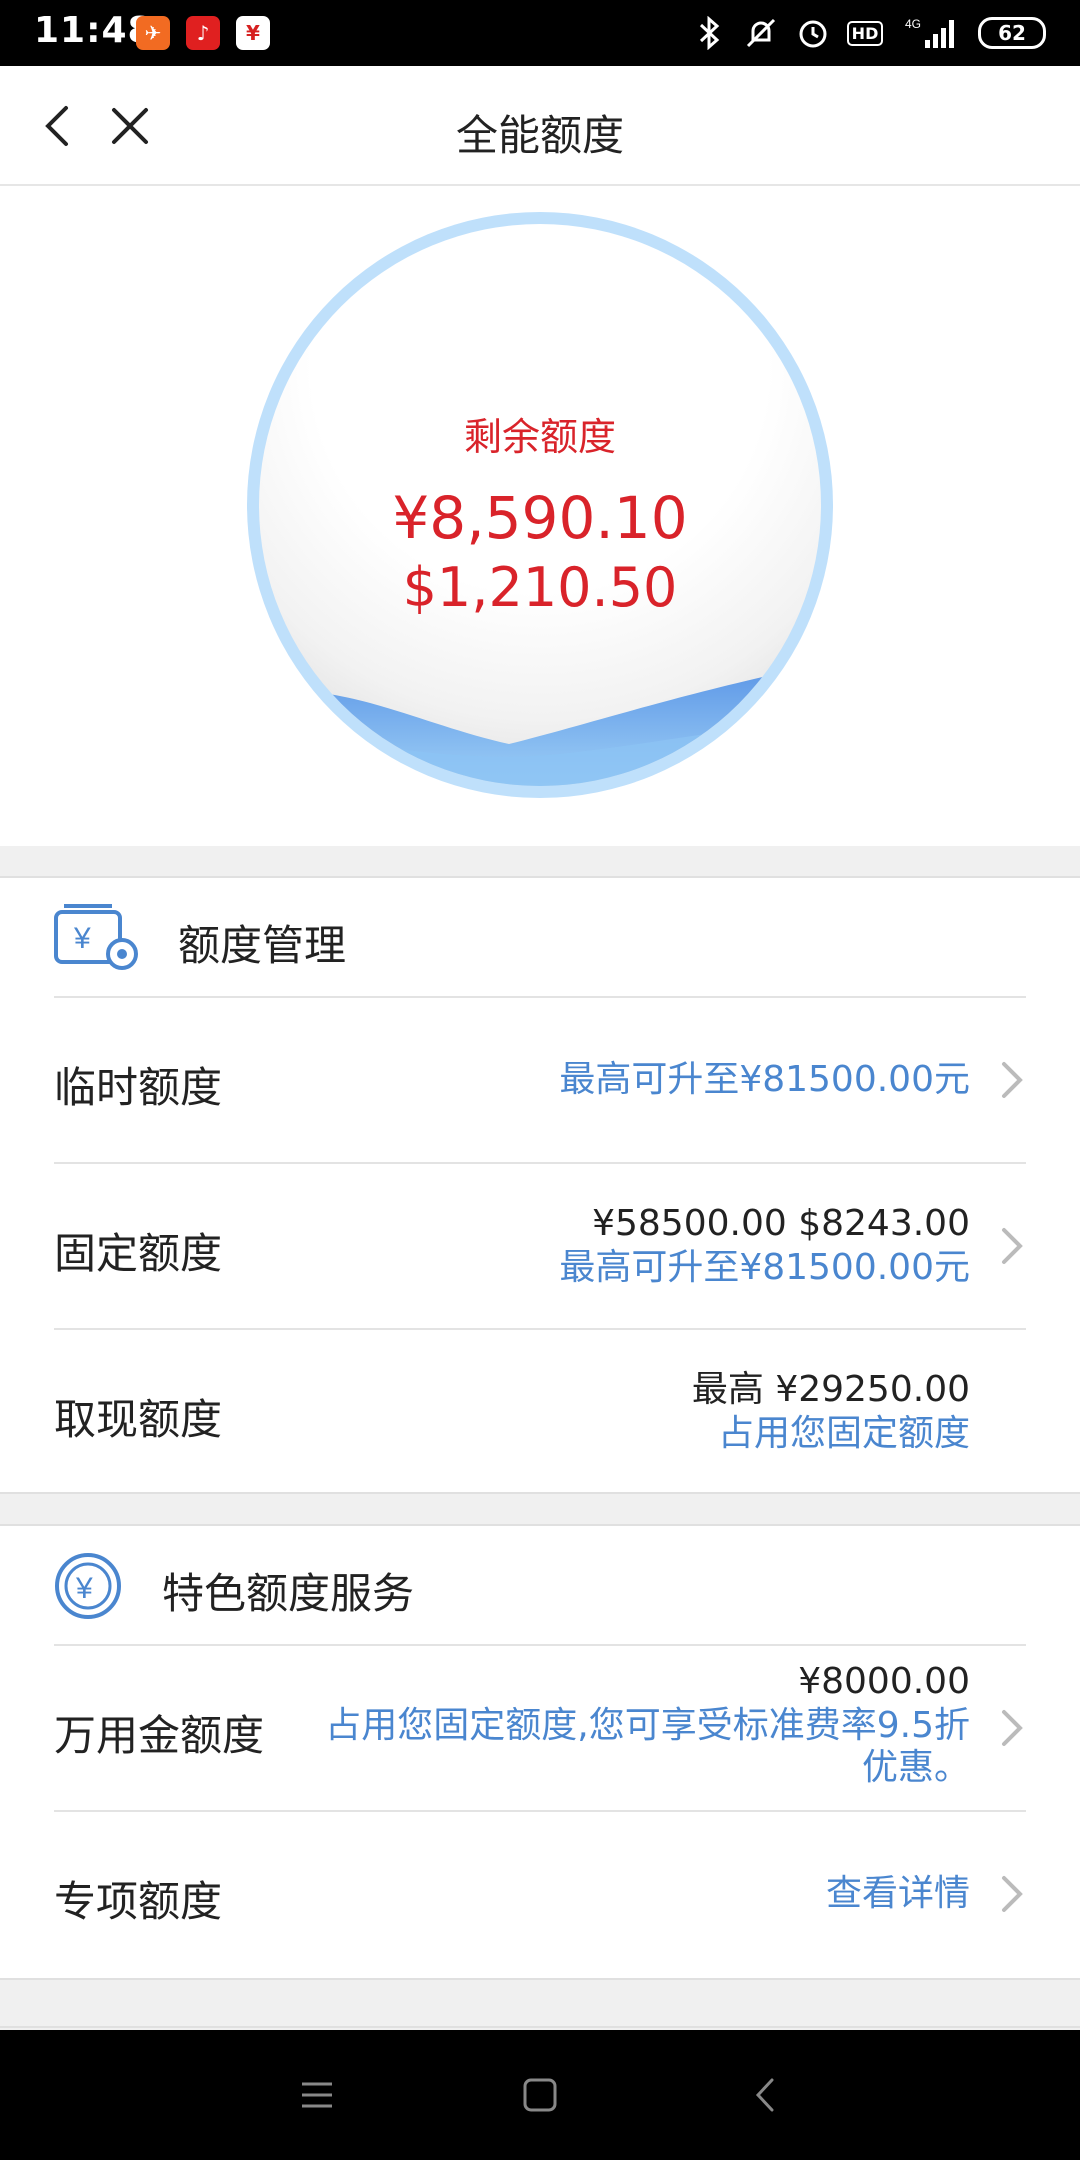 This screenshot has width=1080, height=2160. What do you see at coordinates (884, 1681) in the screenshot?
I see `row-value: ¥8000.00` at bounding box center [884, 1681].